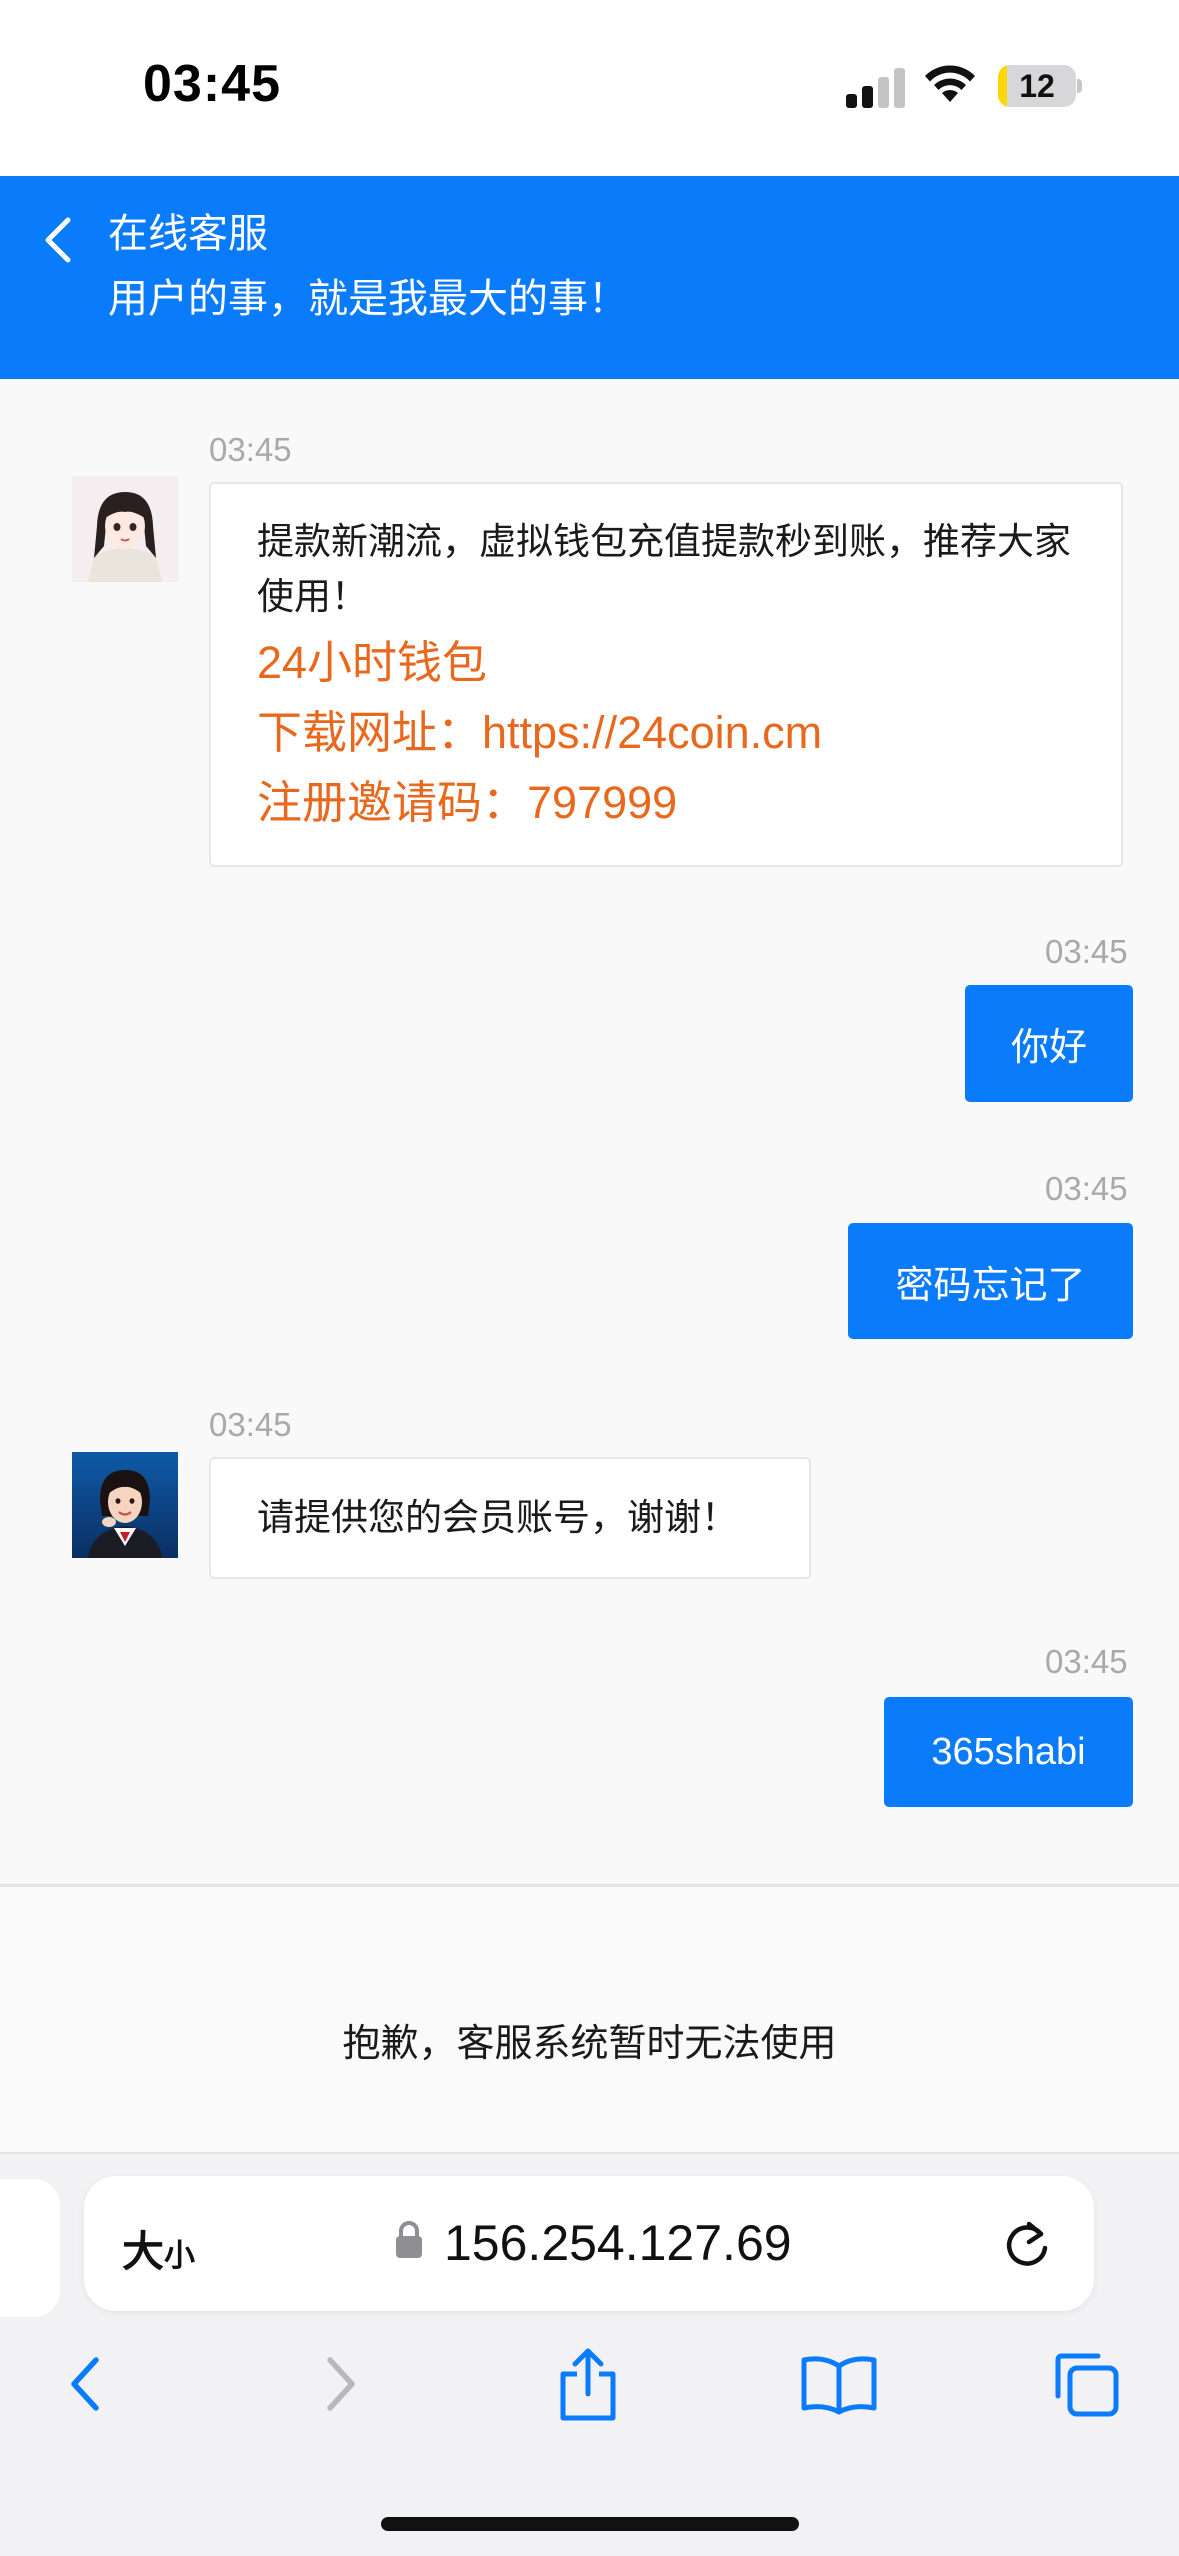  I want to click on message-bubble-outgoing: 365shabi, so click(1008, 1752).